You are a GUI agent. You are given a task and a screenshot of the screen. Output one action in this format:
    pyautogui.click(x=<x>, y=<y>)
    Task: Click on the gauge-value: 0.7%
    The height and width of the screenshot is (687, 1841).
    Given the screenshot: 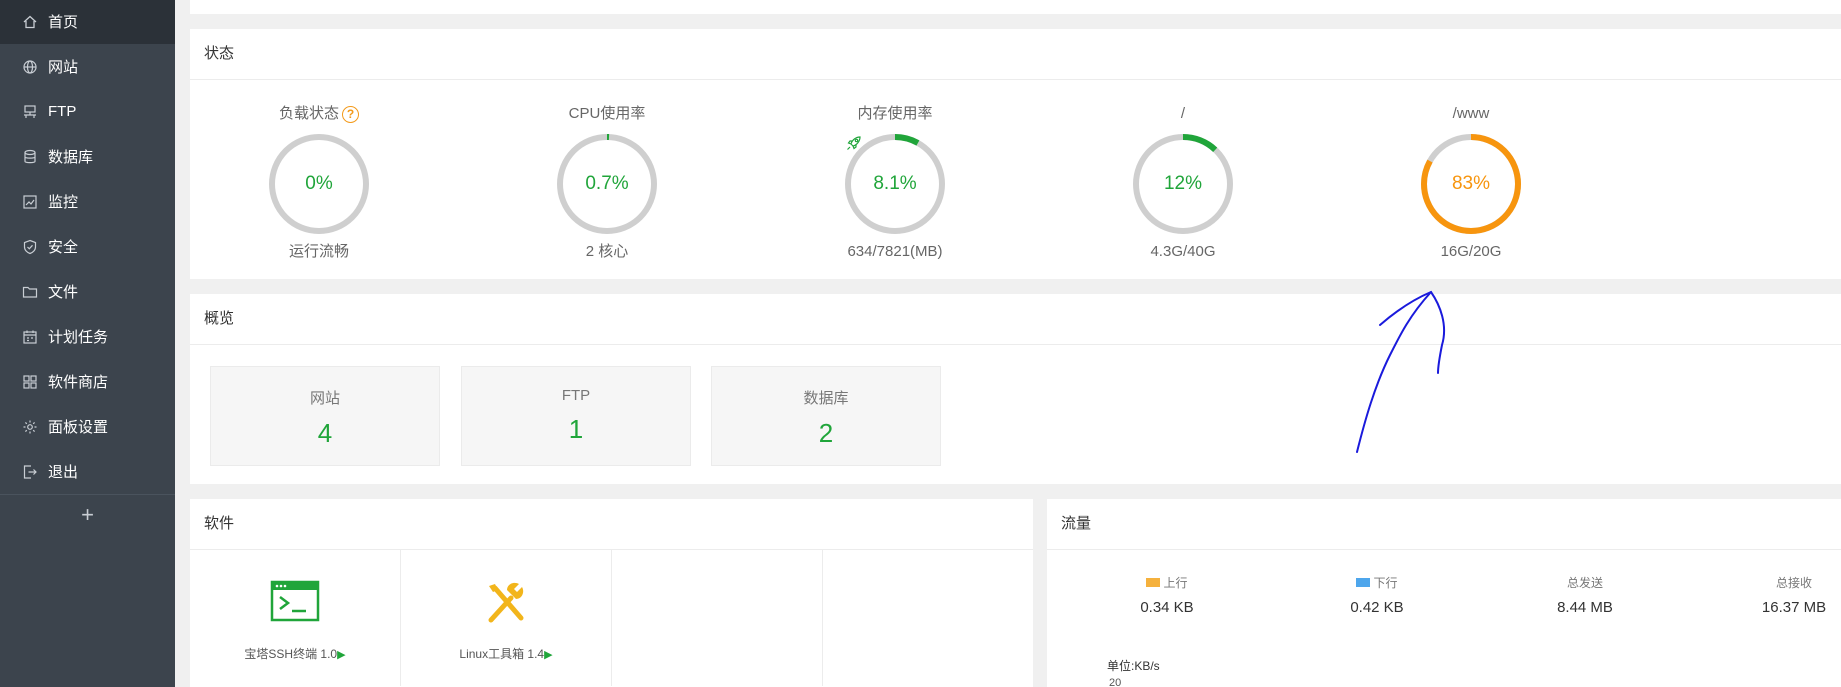 What is the action you would take?
    pyautogui.click(x=607, y=183)
    